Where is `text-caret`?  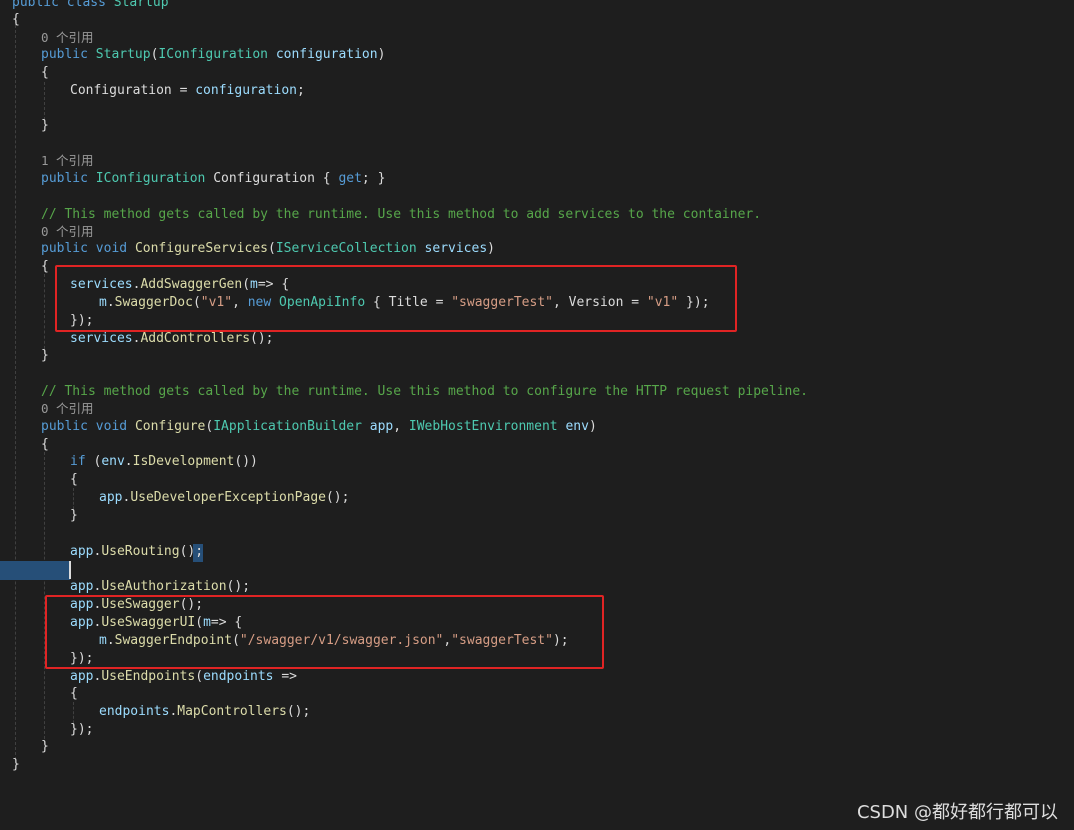
text-caret is located at coordinates (70, 570).